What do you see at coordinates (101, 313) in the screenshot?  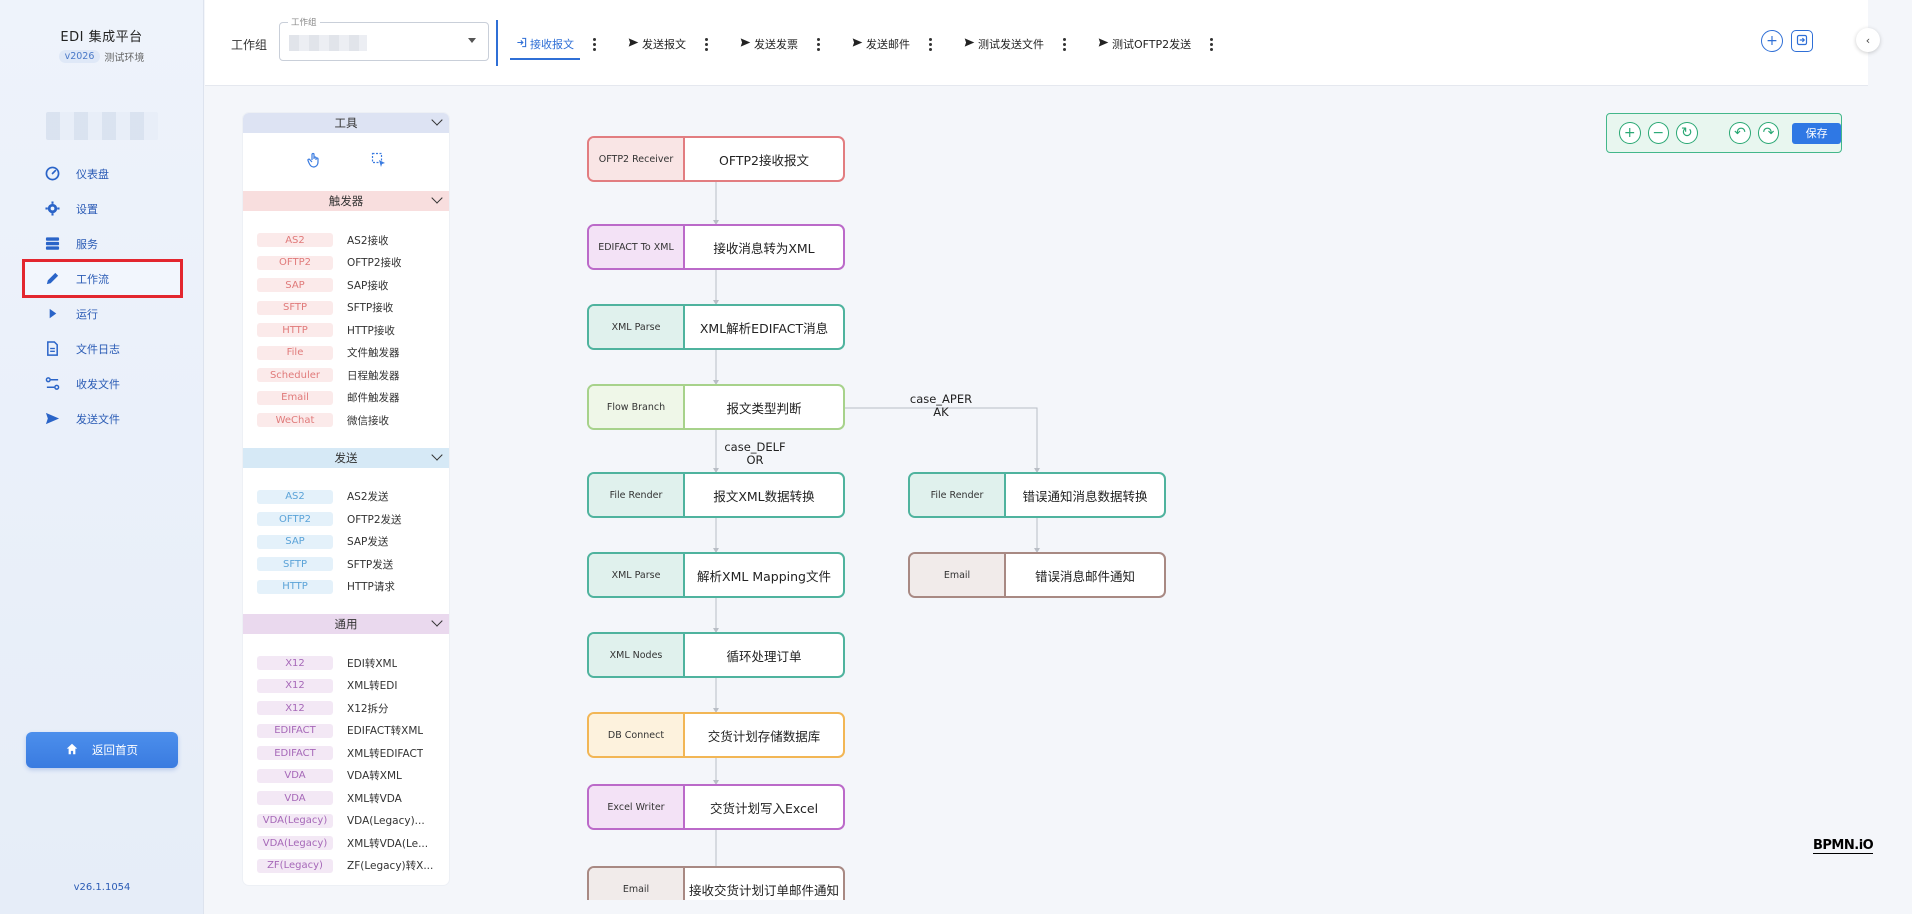 I see `sidebar-item-run: 运行` at bounding box center [101, 313].